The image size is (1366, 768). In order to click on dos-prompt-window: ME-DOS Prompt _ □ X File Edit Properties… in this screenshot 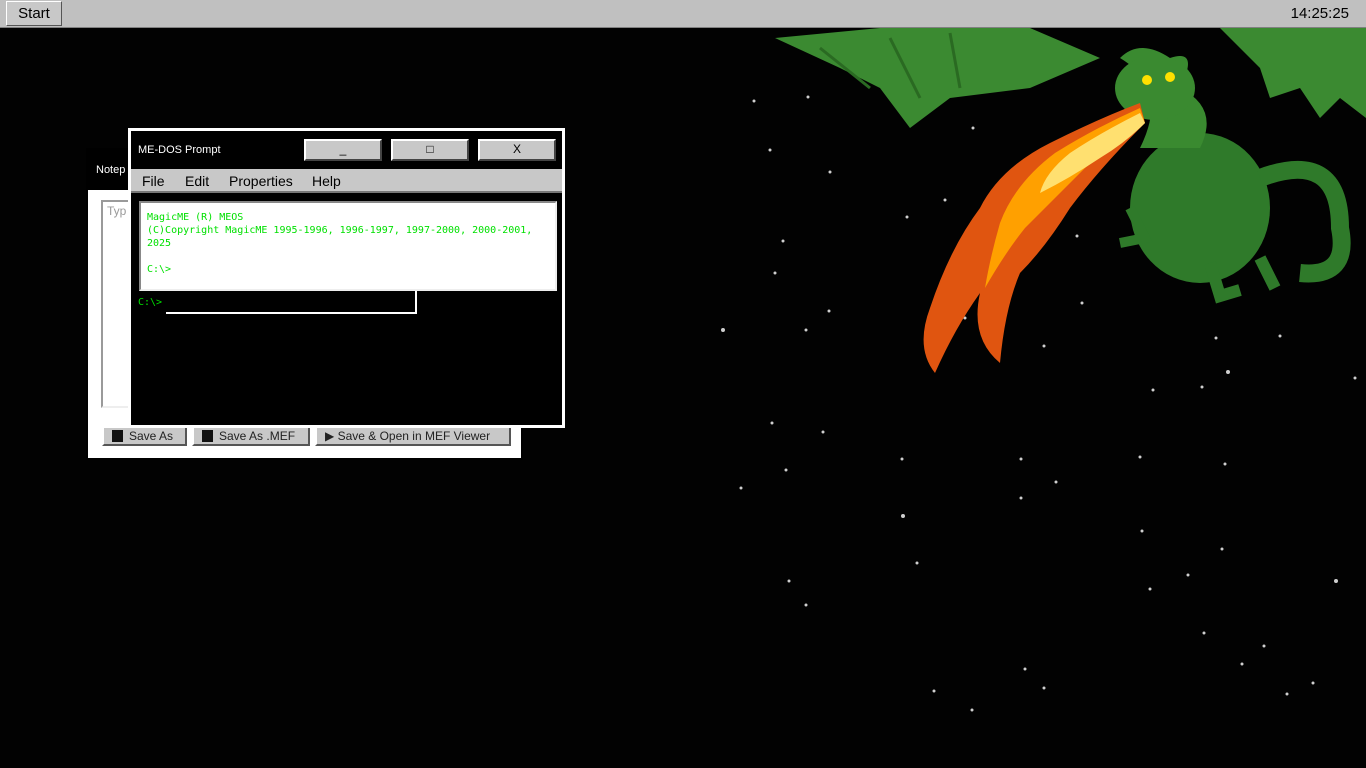, I will do `click(346, 278)`.